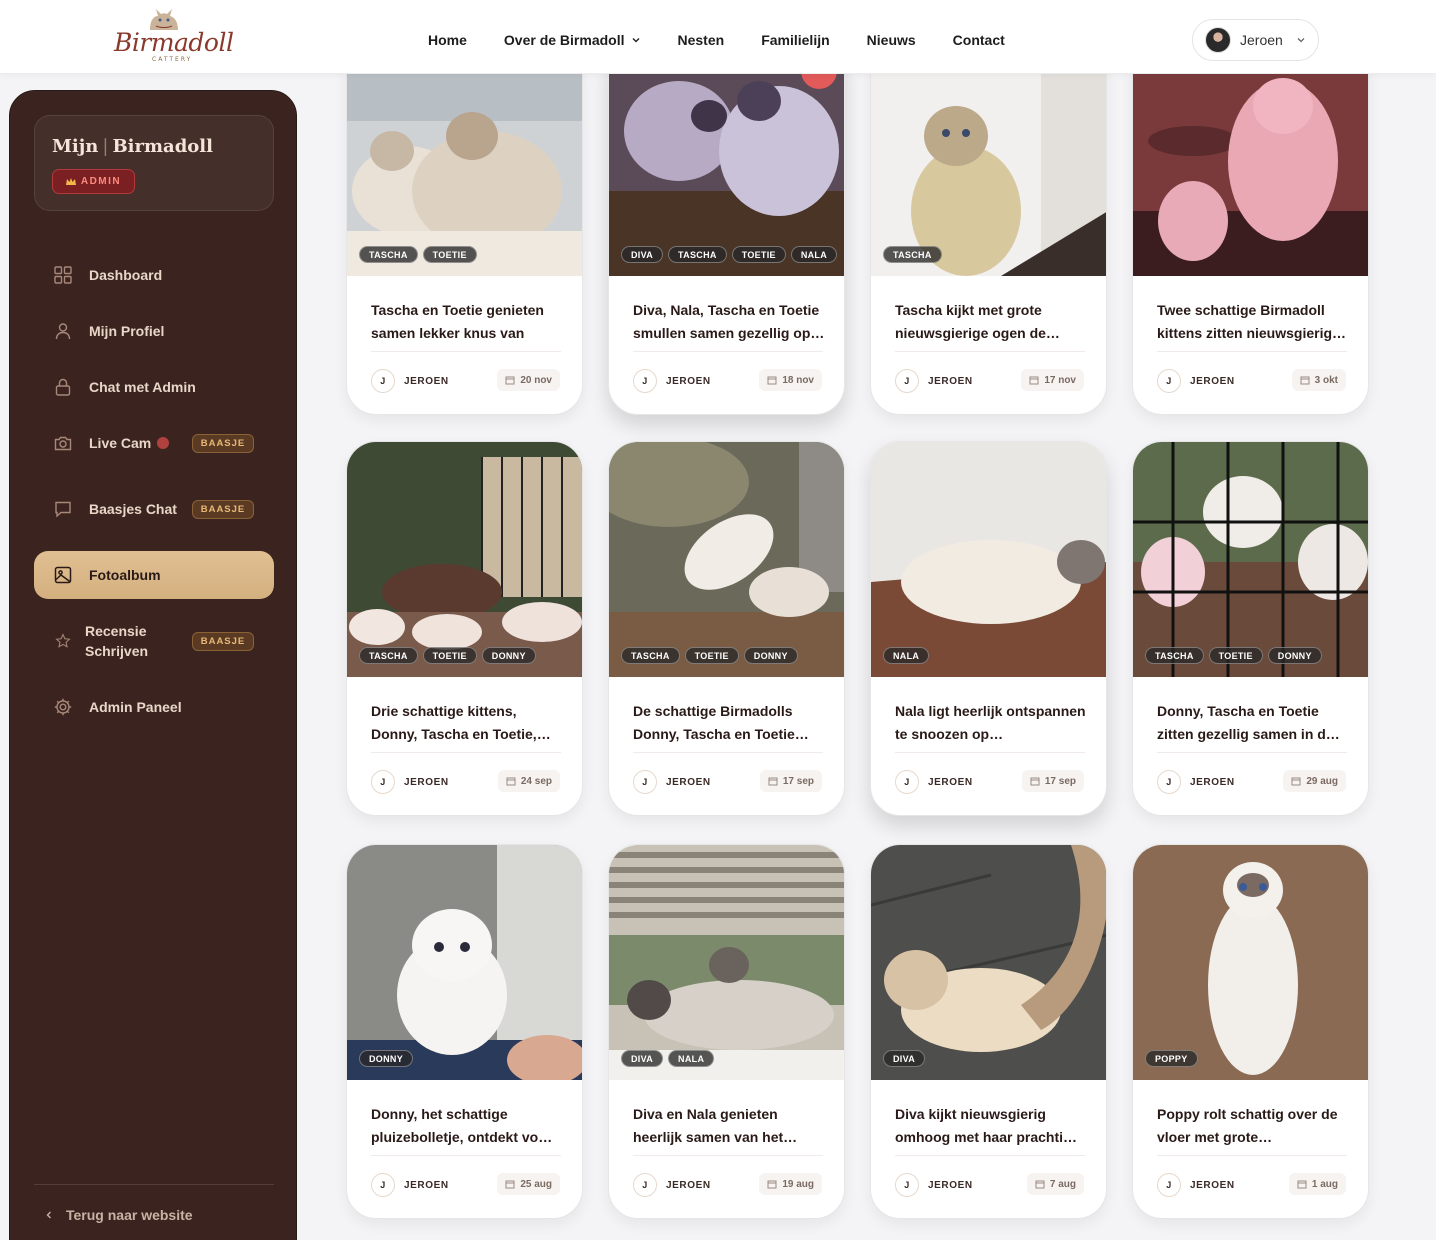  Describe the element at coordinates (1250, 158) in the screenshot. I see `photo-thumbnail` at that location.